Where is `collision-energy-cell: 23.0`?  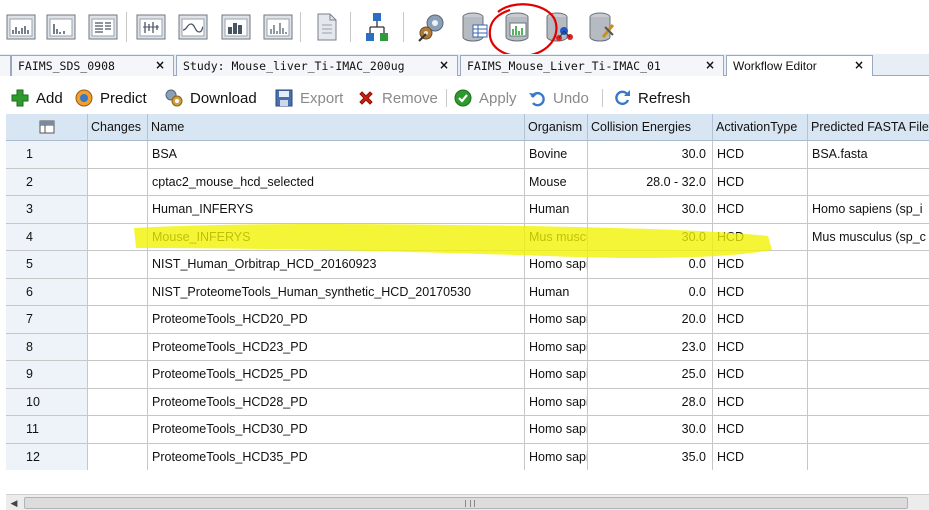
collision-energy-cell: 23.0 is located at coordinates (650, 347).